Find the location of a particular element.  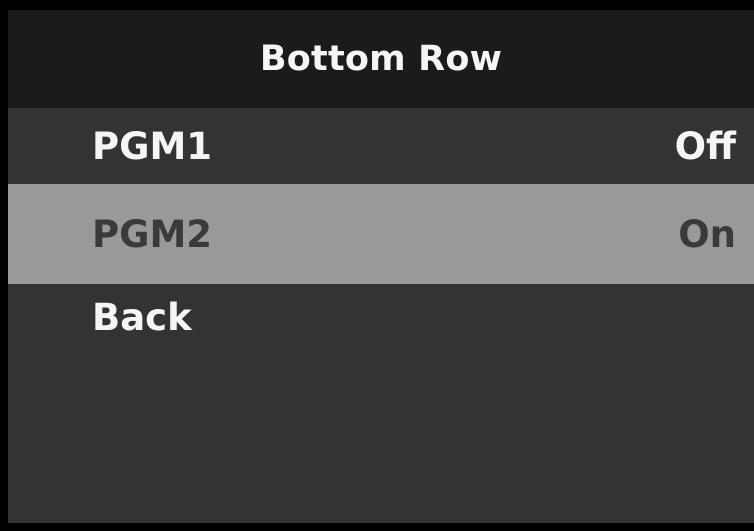

menu-item-label: Back is located at coordinates (142, 317).